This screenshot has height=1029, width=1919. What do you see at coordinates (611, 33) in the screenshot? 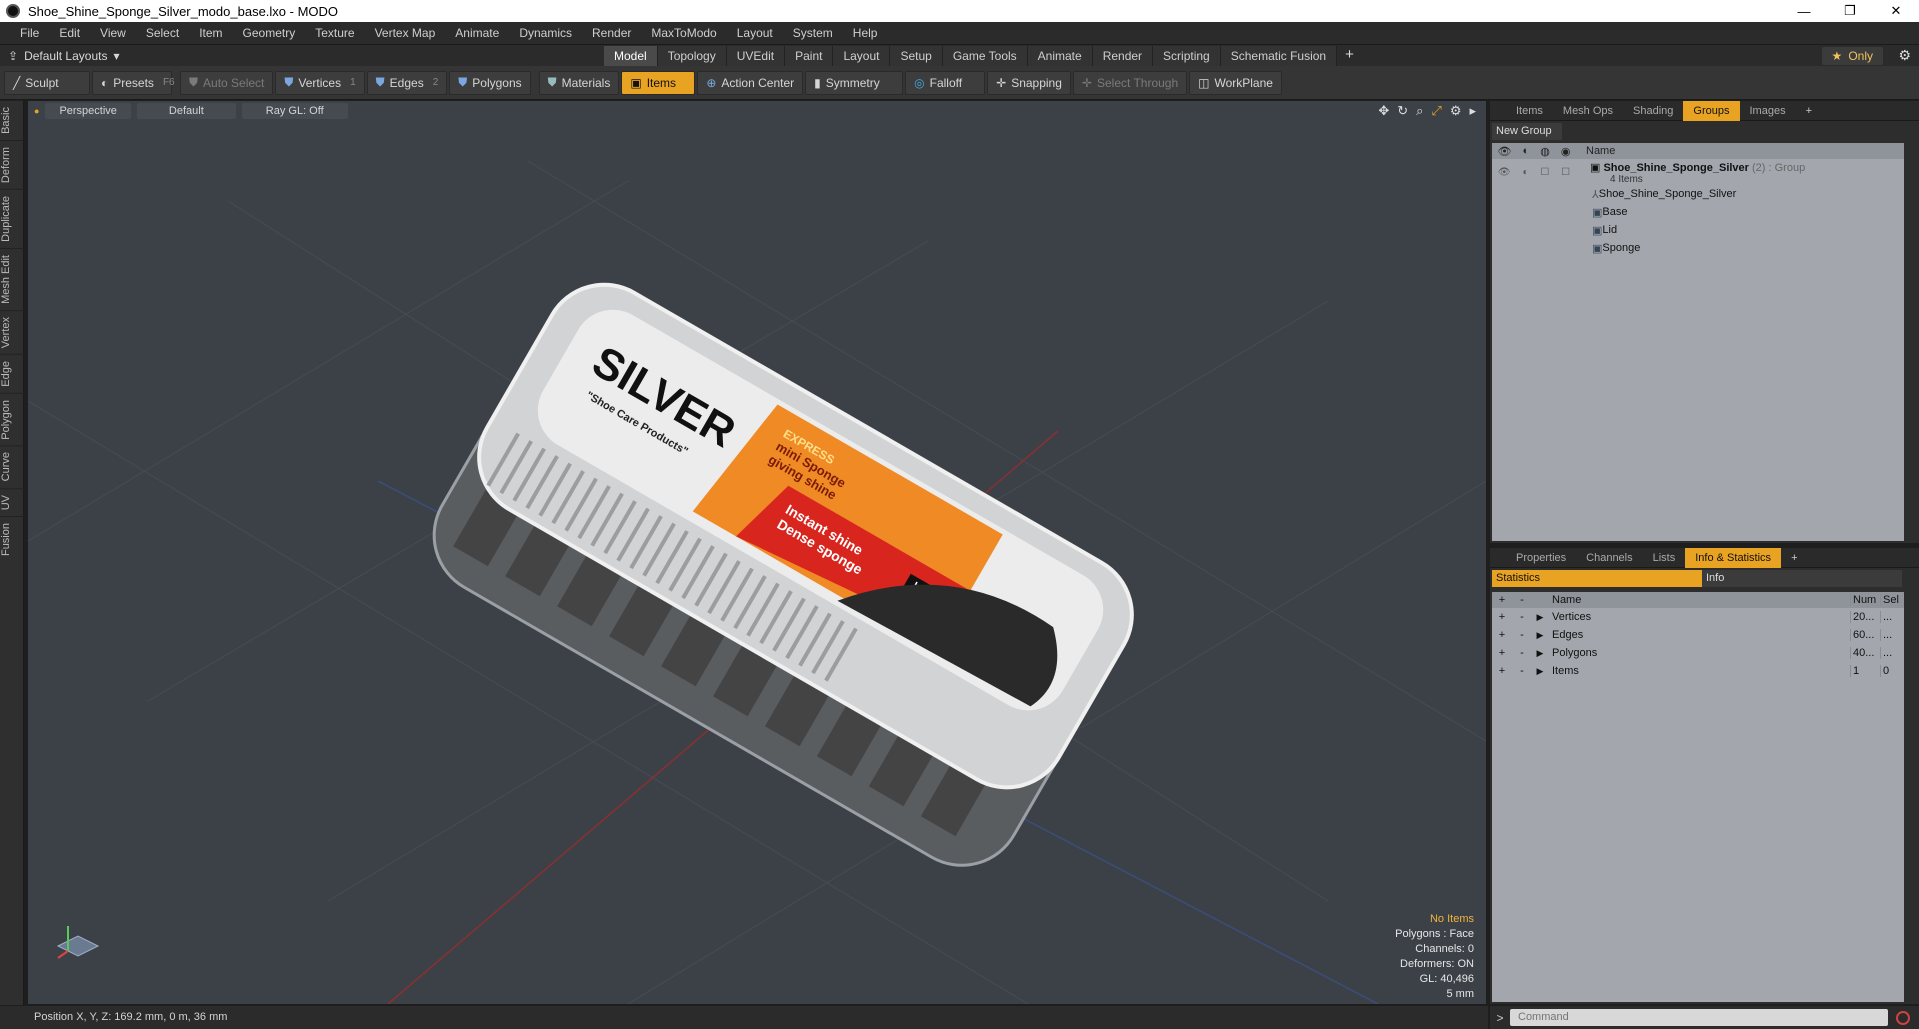
I see `menu-render: Render` at bounding box center [611, 33].